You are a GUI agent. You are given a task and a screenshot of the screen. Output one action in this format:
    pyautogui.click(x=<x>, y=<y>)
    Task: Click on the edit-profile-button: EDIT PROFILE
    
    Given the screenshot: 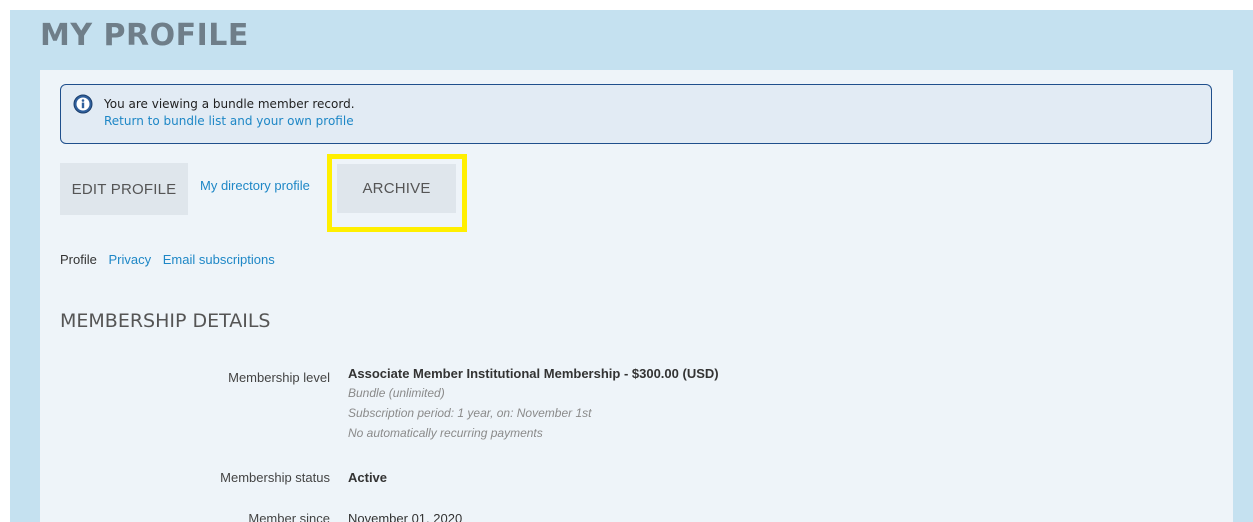 What is the action you would take?
    pyautogui.click(x=124, y=189)
    